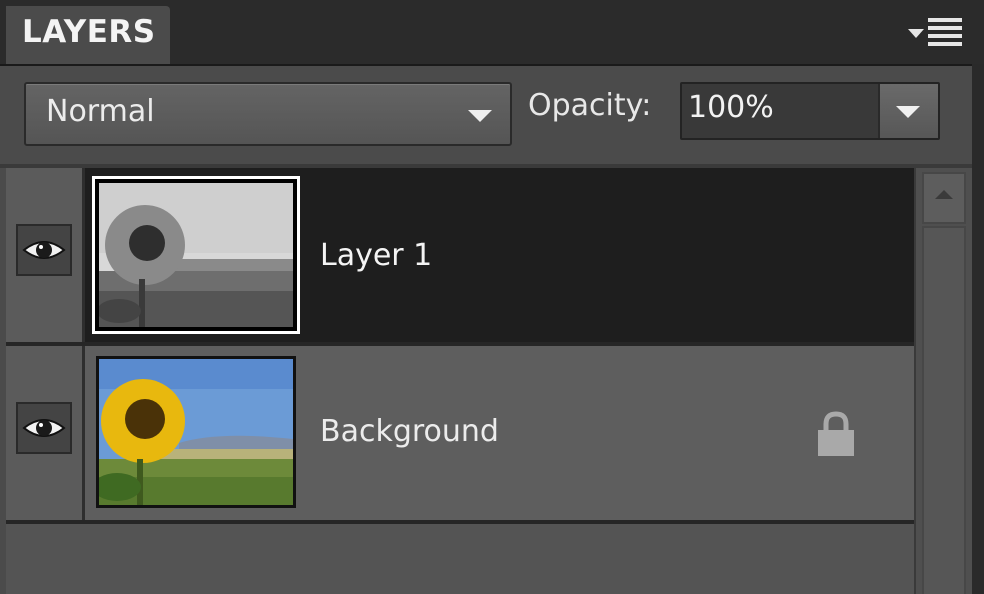 The width and height of the screenshot is (984, 594). I want to click on color-sunflower-thumbnail, so click(196, 432).